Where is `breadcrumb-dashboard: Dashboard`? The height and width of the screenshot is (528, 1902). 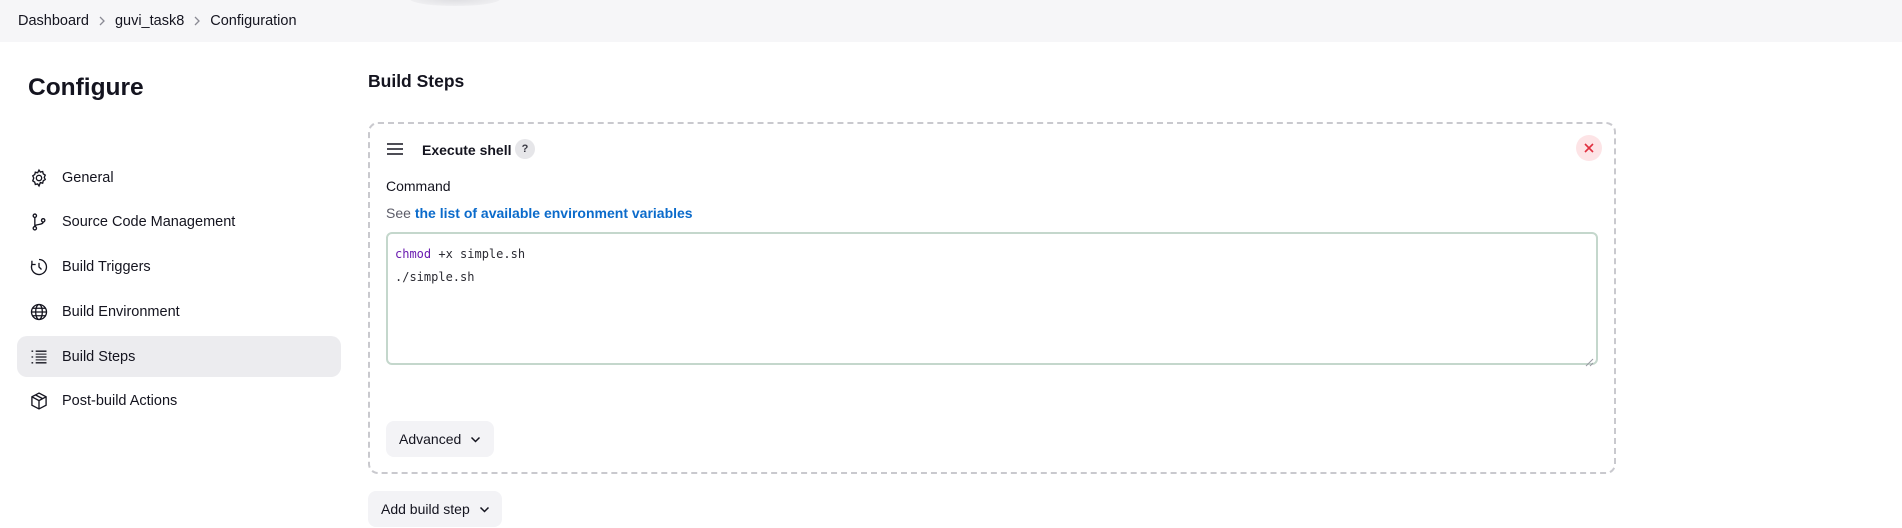 breadcrumb-dashboard: Dashboard is located at coordinates (53, 21).